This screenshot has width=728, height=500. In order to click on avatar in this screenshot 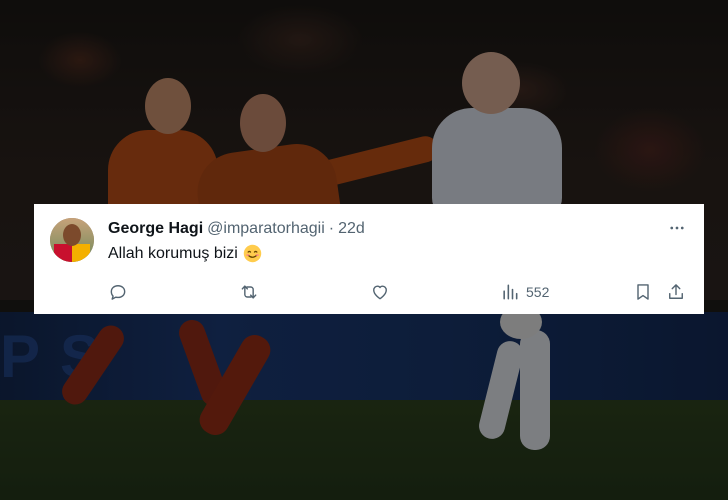, I will do `click(72, 240)`.